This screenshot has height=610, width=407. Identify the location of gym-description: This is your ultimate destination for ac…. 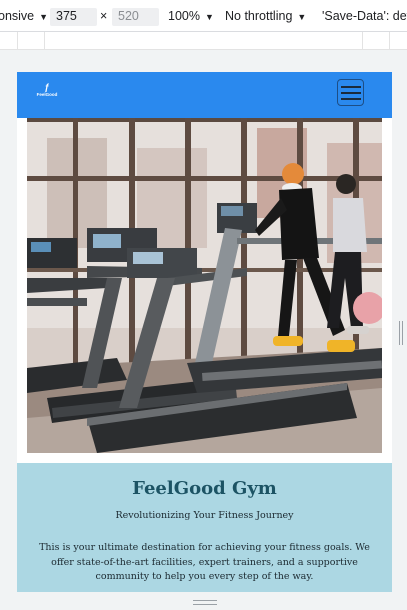
(204, 562).